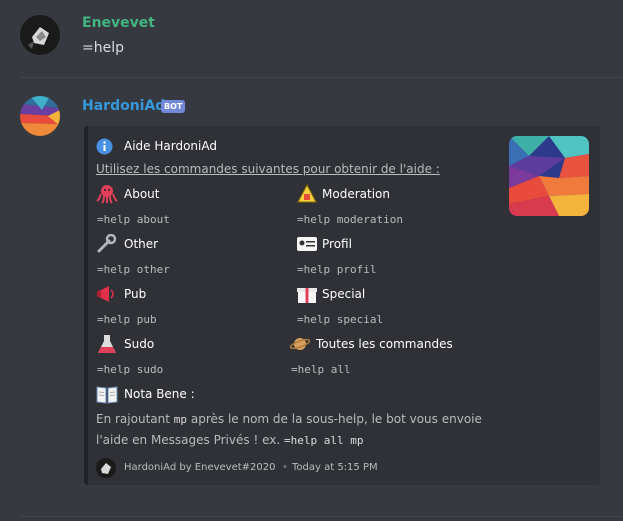 The image size is (623, 521). I want to click on bot-avatar, so click(40, 116).